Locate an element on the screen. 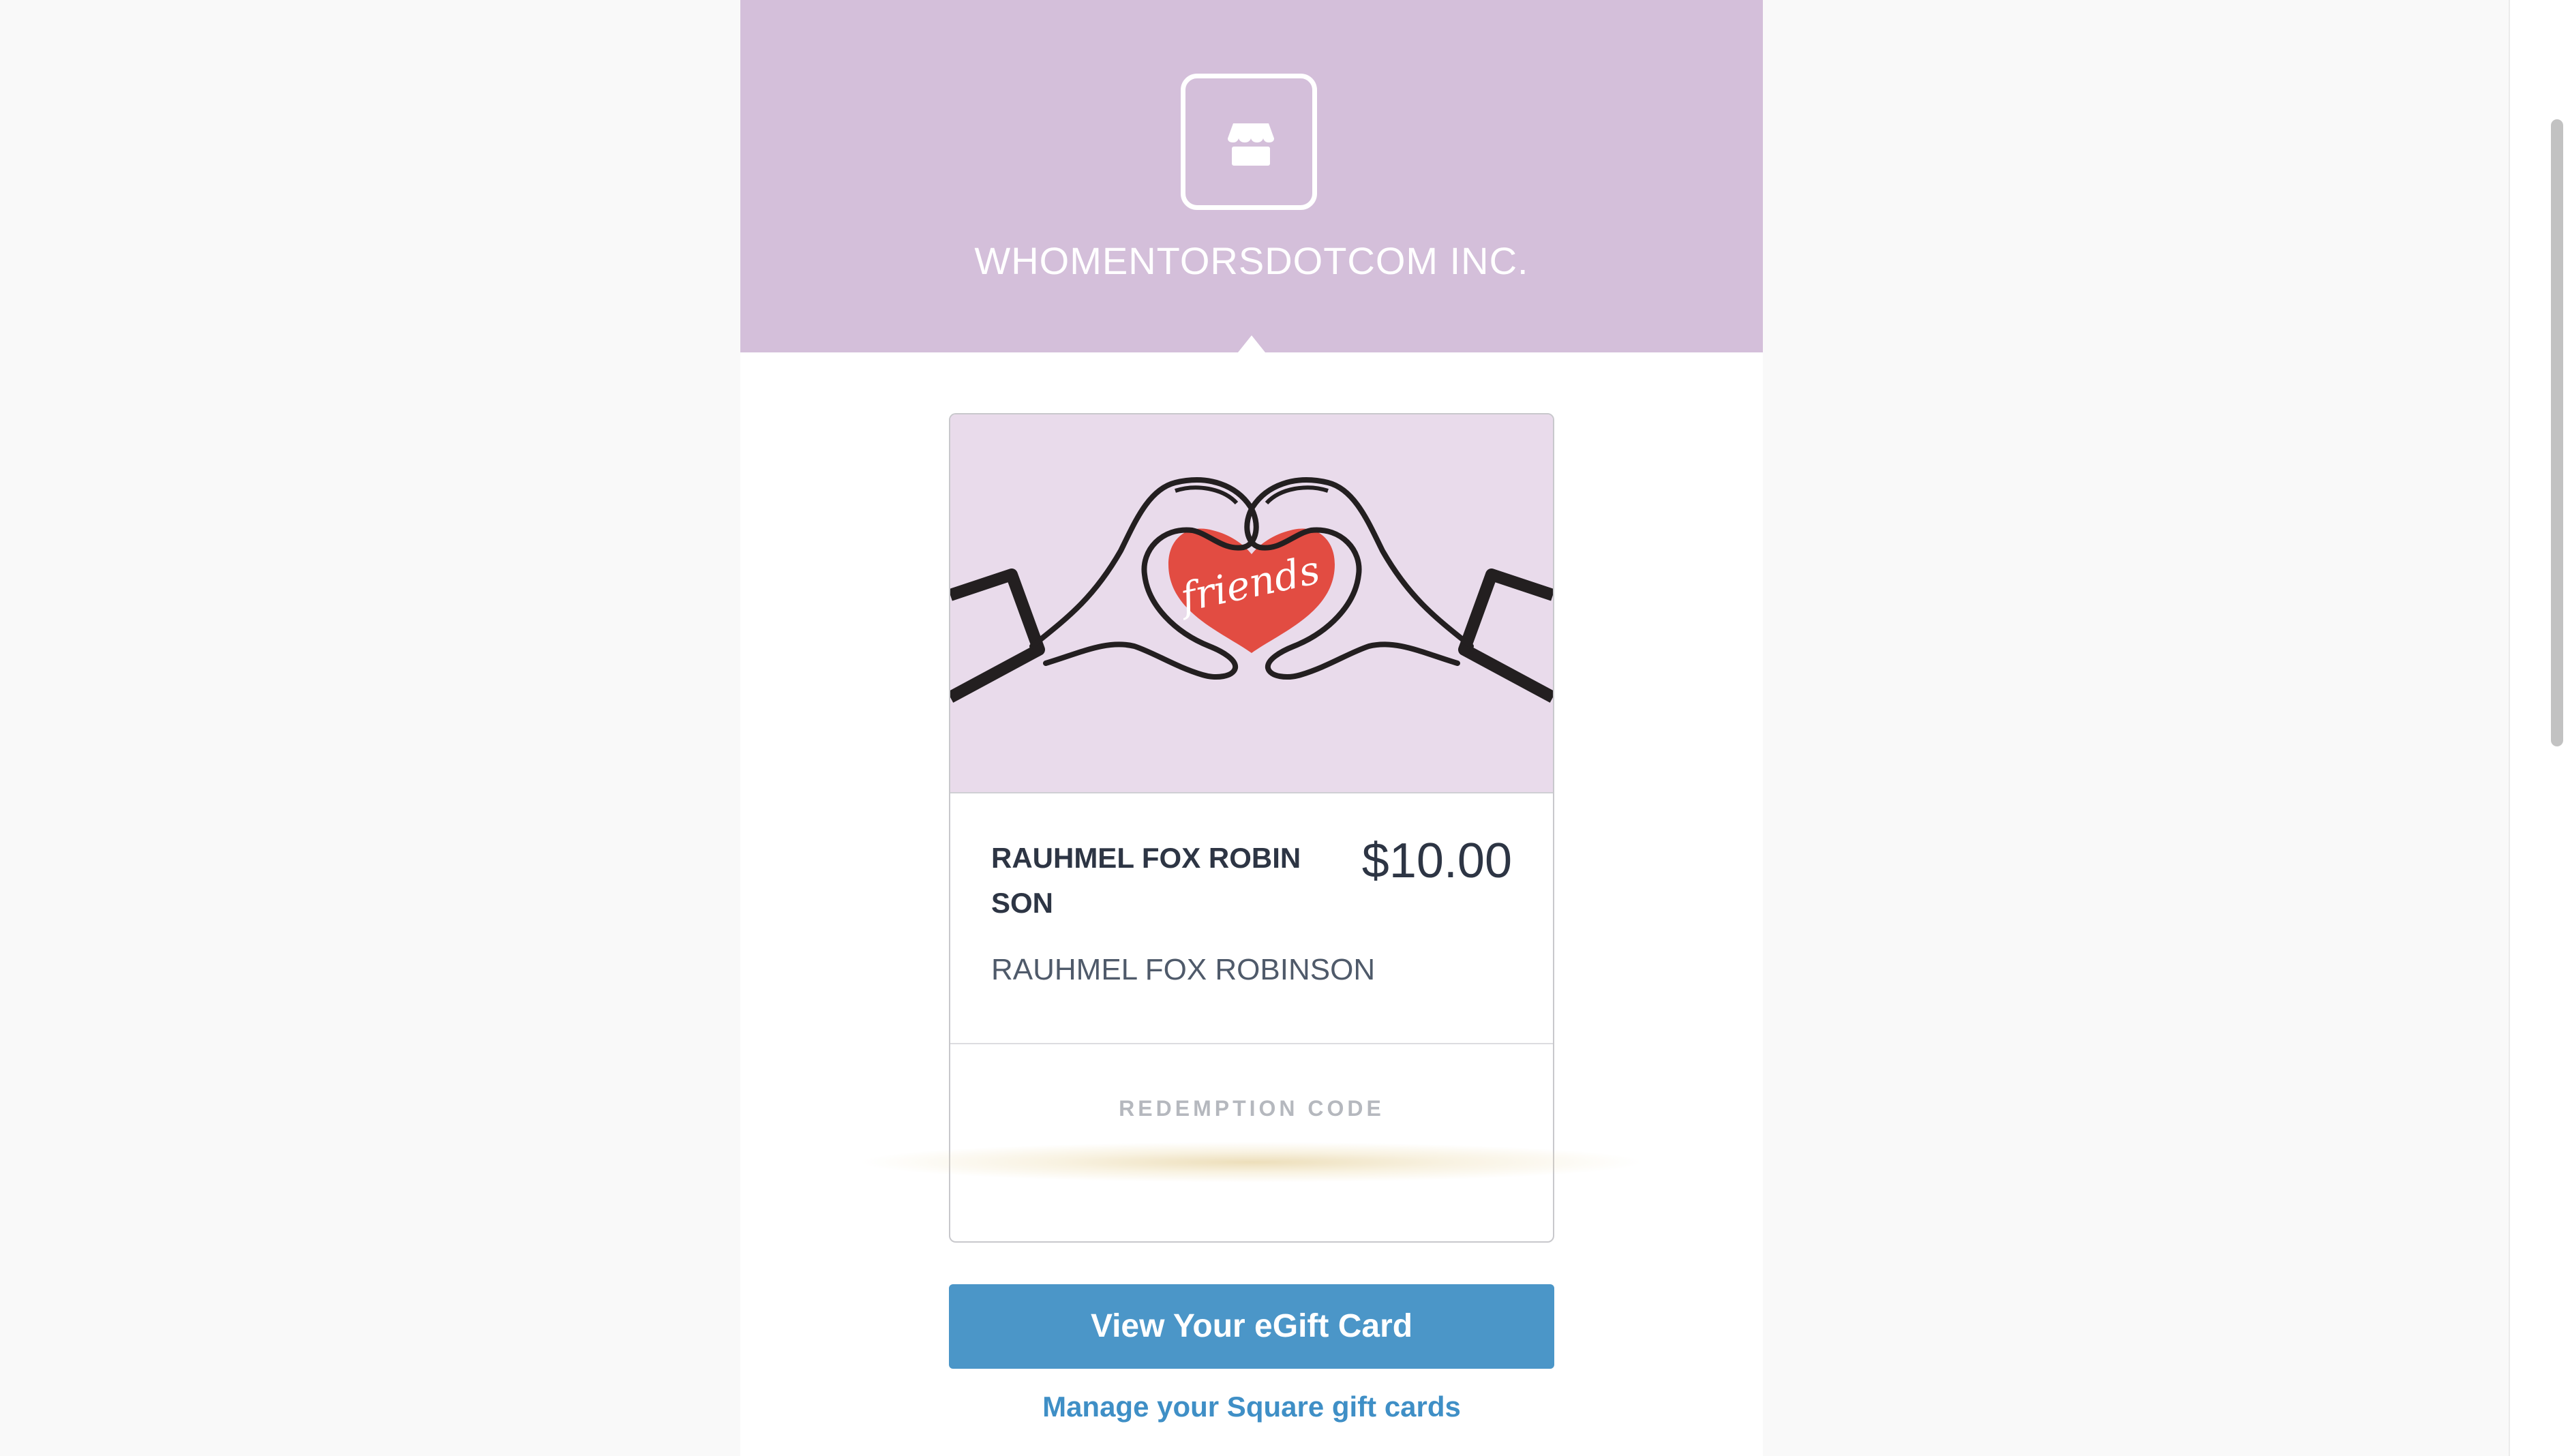 The height and width of the screenshot is (1456, 2570). merchant-logo is located at coordinates (1249, 142).